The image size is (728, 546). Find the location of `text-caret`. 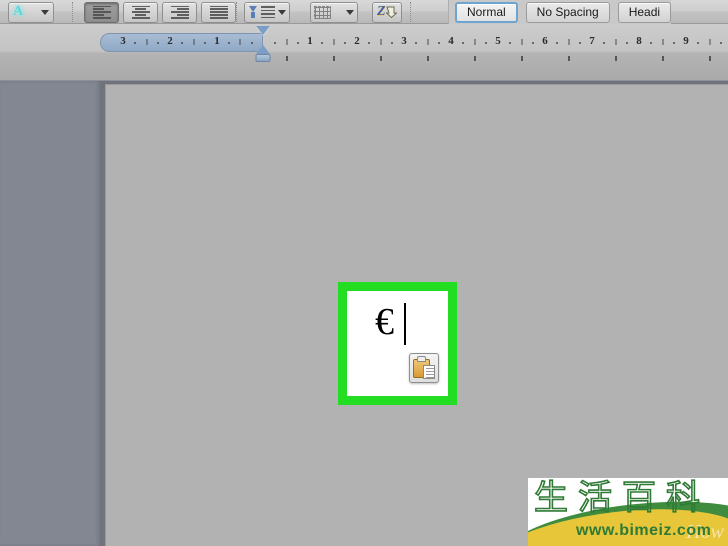

text-caret is located at coordinates (405, 324).